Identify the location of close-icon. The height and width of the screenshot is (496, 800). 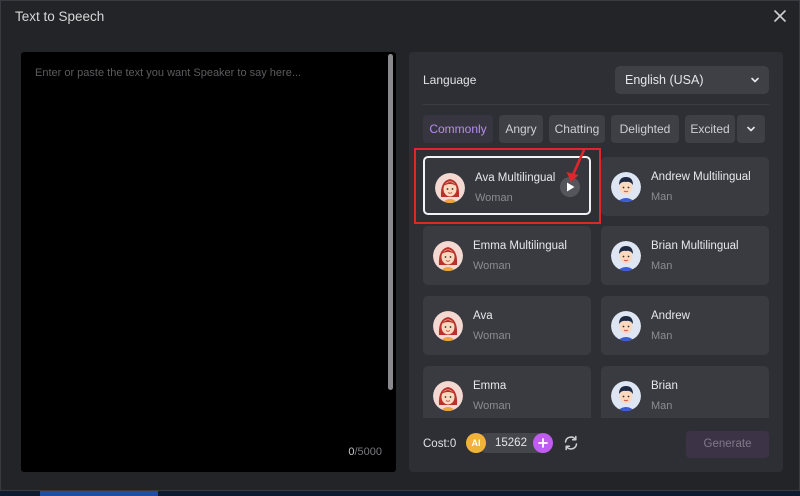
(780, 16).